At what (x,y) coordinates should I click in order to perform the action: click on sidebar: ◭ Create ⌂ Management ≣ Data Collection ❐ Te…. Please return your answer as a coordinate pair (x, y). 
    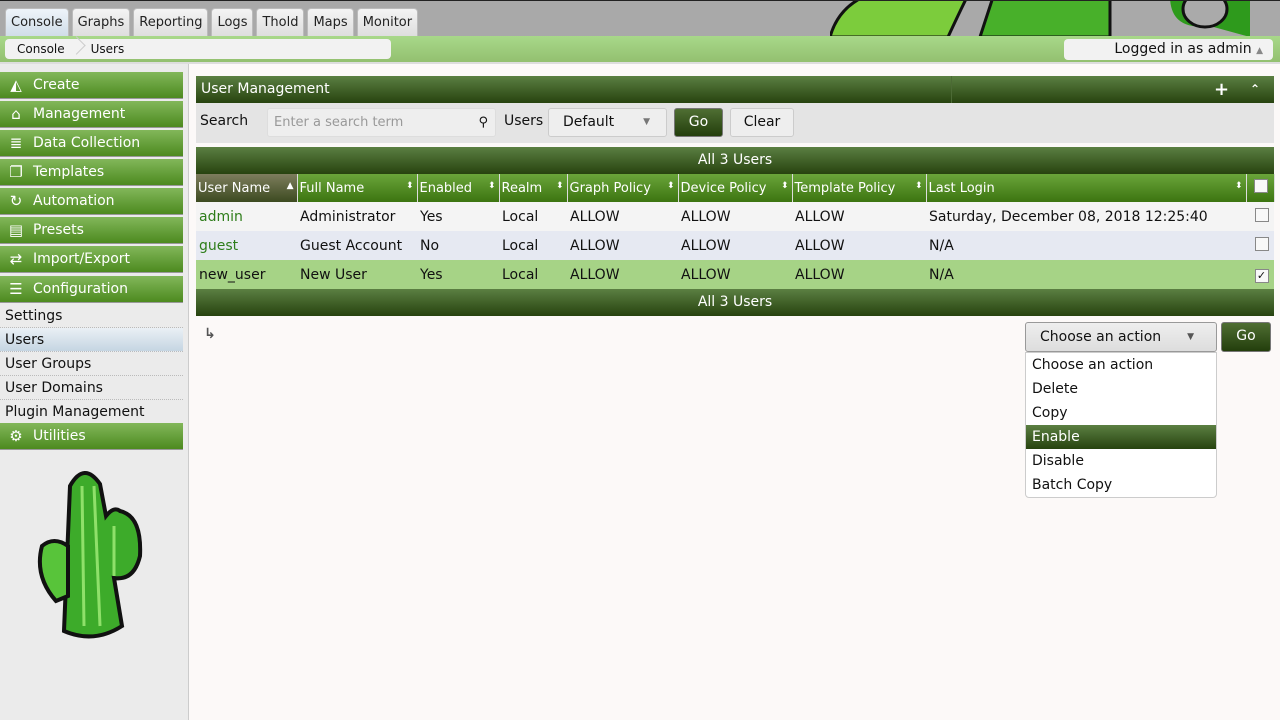
    Looking at the image, I should click on (94, 392).